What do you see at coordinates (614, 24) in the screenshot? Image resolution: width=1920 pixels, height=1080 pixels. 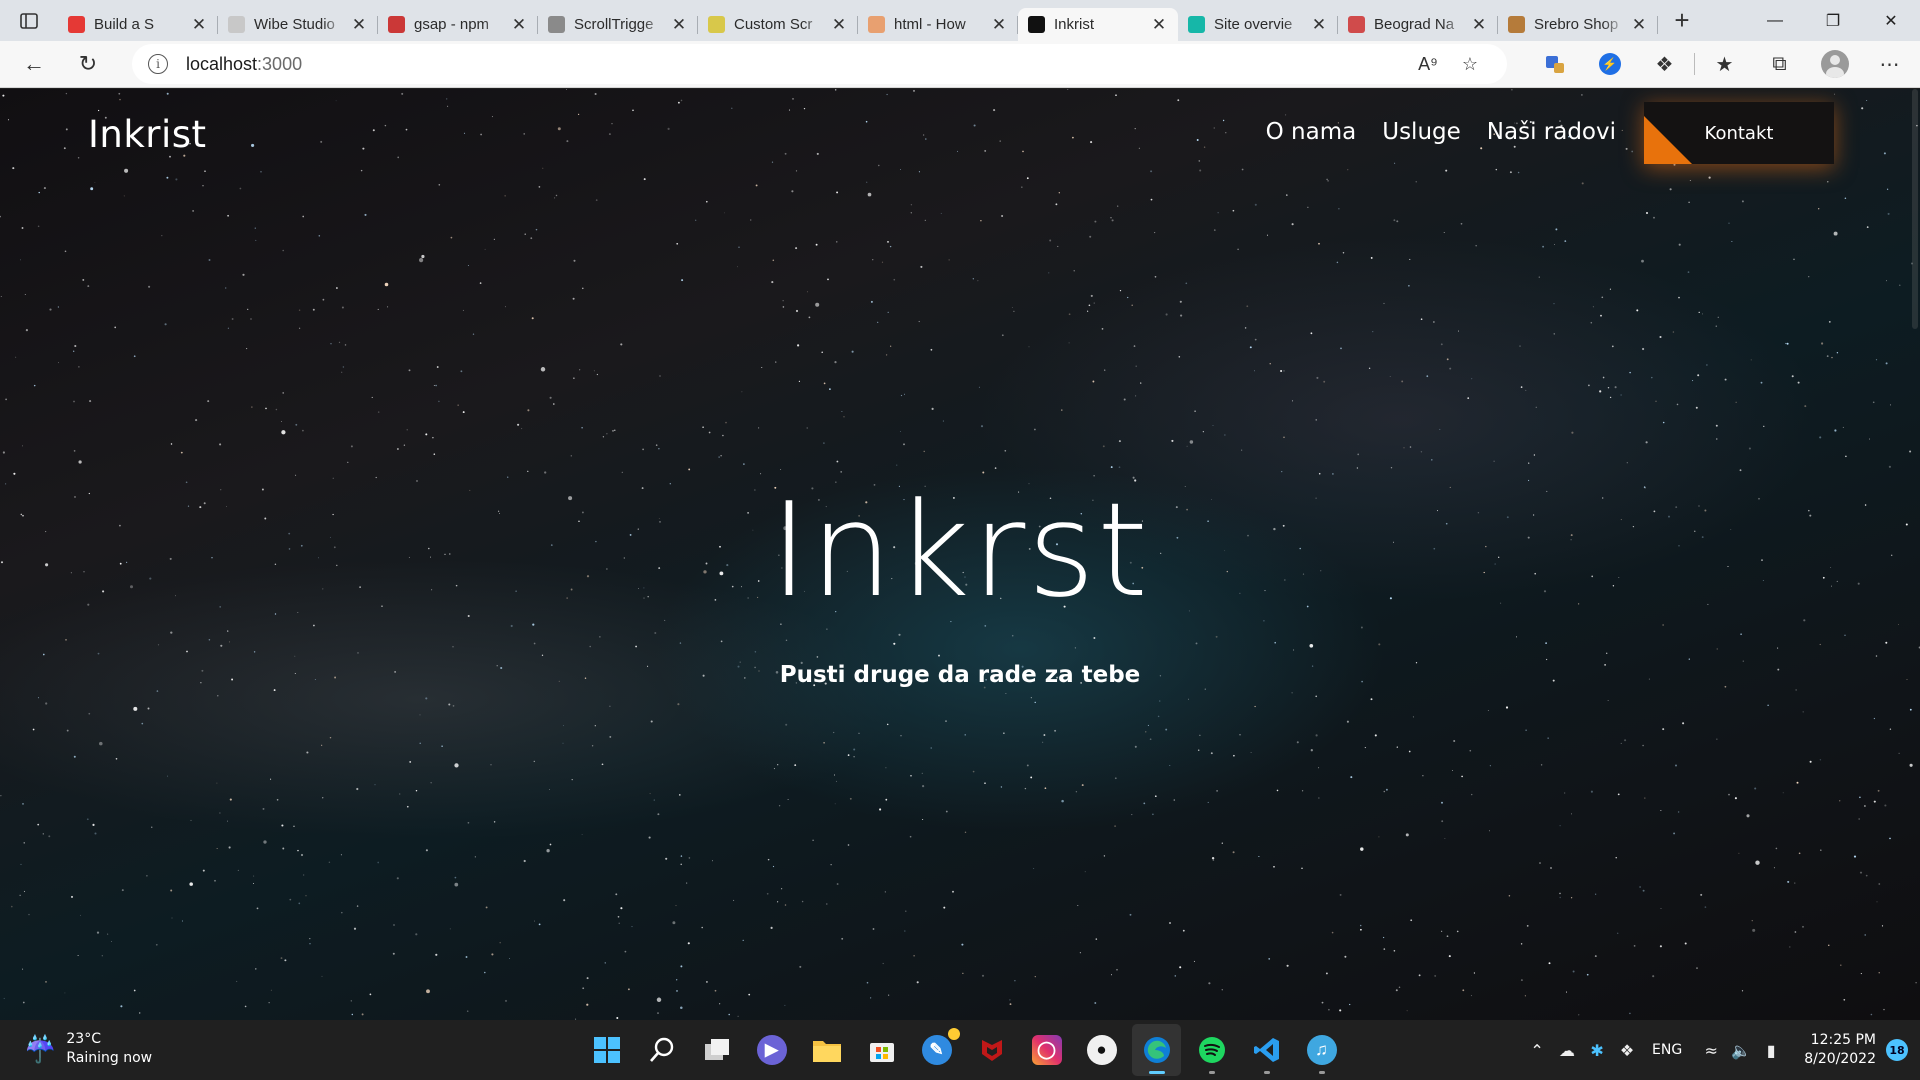 I see `tab-title: ScrollTrigge` at bounding box center [614, 24].